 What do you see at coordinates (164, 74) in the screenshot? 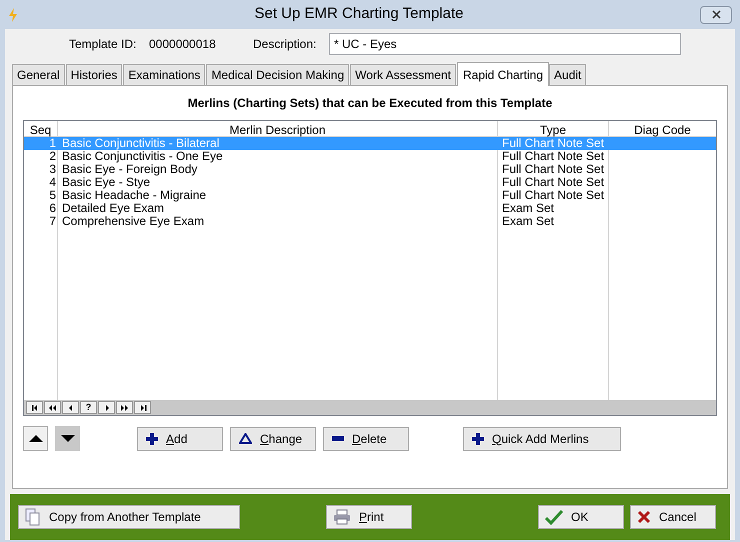
I see `tab: Examinations` at bounding box center [164, 74].